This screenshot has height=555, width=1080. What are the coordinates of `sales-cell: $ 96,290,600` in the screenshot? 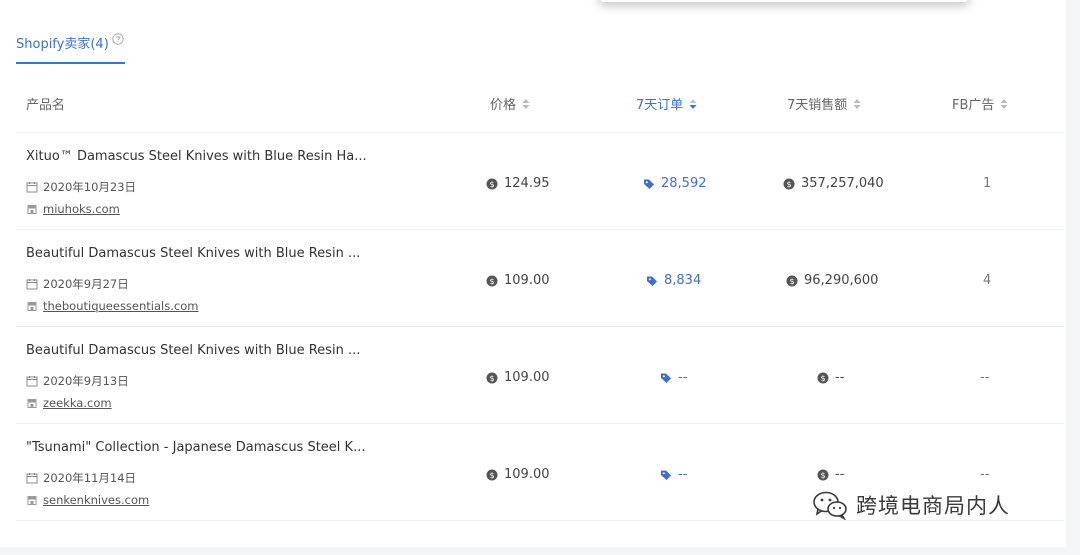 It's located at (832, 280).